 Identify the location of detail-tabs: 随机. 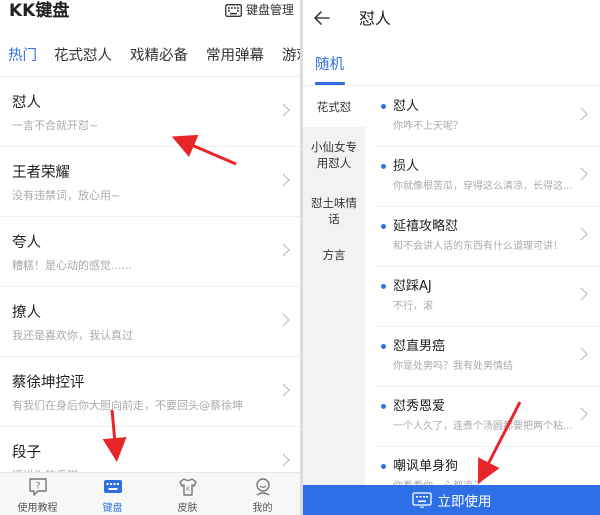
(451, 65).